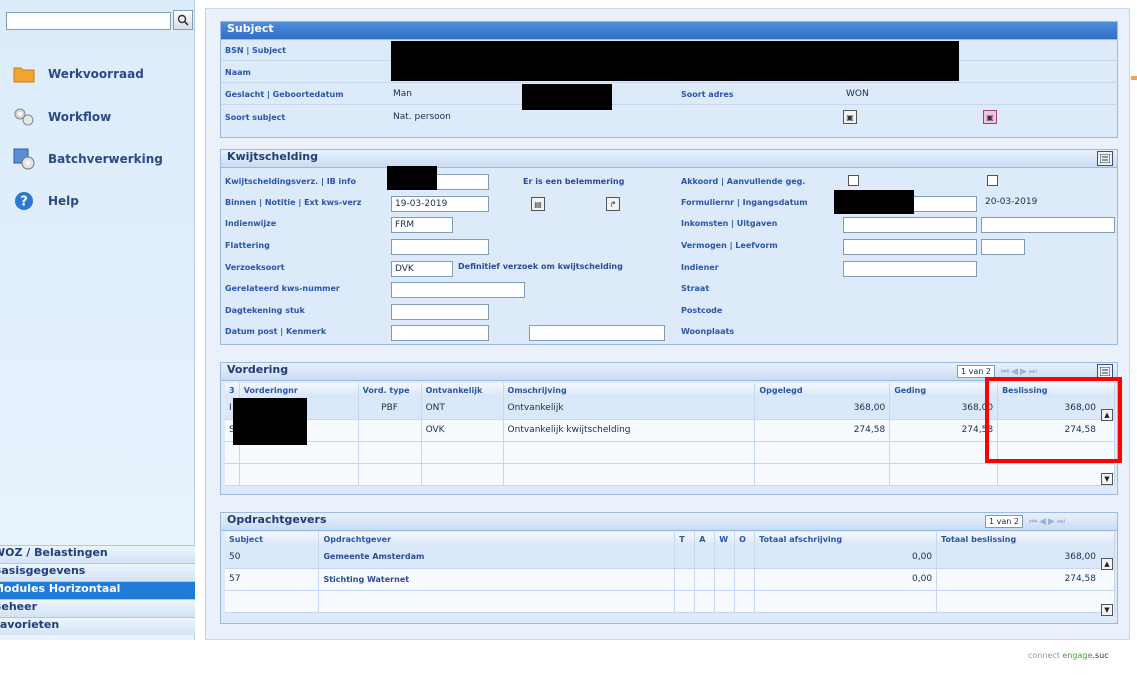 Image resolution: width=1137 pixels, height=681 pixels. Describe the element at coordinates (857, 94) in the screenshot. I see `soort-adres-value: WON` at that location.